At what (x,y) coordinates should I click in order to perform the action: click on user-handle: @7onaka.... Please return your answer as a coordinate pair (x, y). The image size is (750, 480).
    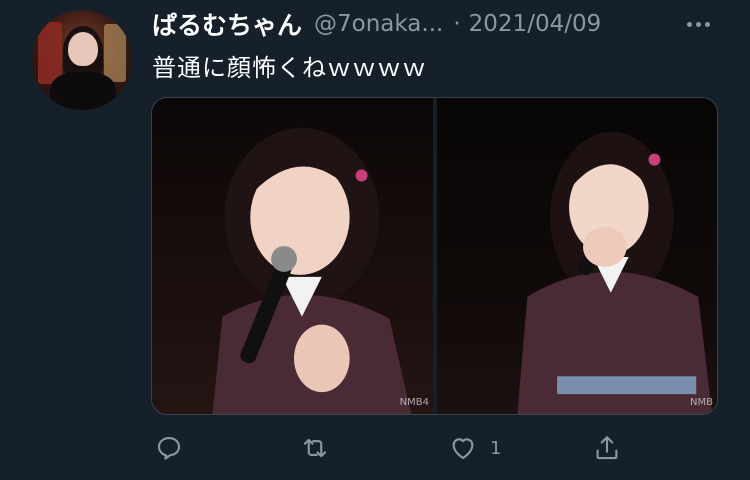
    Looking at the image, I should click on (378, 24).